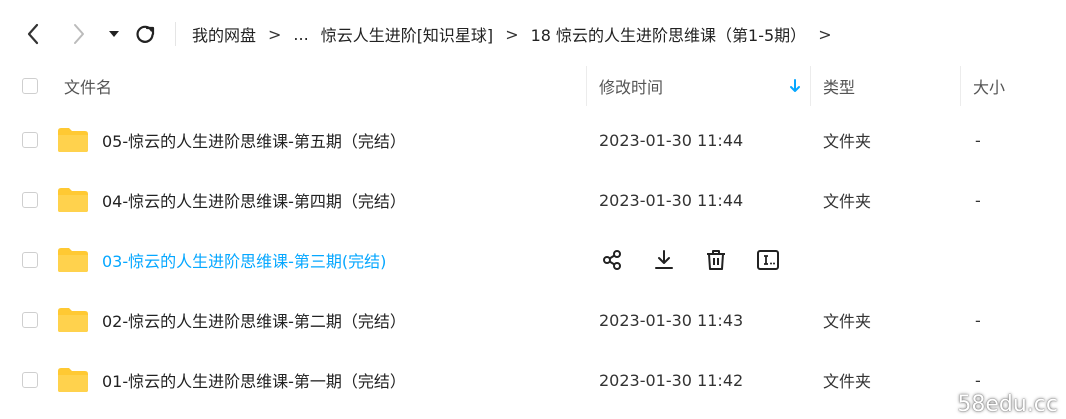  What do you see at coordinates (175, 34) in the screenshot?
I see `toolbar-divider` at bounding box center [175, 34].